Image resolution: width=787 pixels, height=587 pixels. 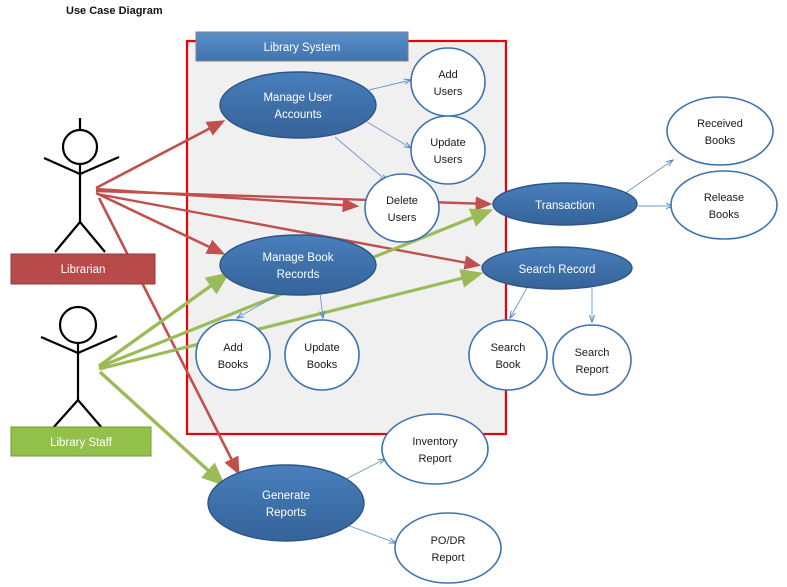 I want to click on system-boundary-label: Library System, so click(x=302, y=48).